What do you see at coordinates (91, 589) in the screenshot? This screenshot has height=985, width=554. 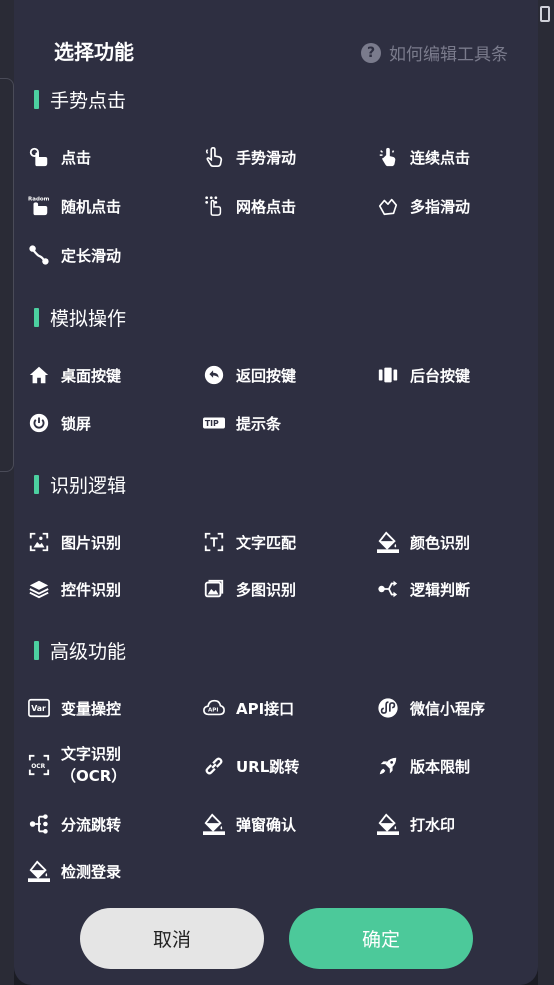 I see `item-label: 控件识别` at bounding box center [91, 589].